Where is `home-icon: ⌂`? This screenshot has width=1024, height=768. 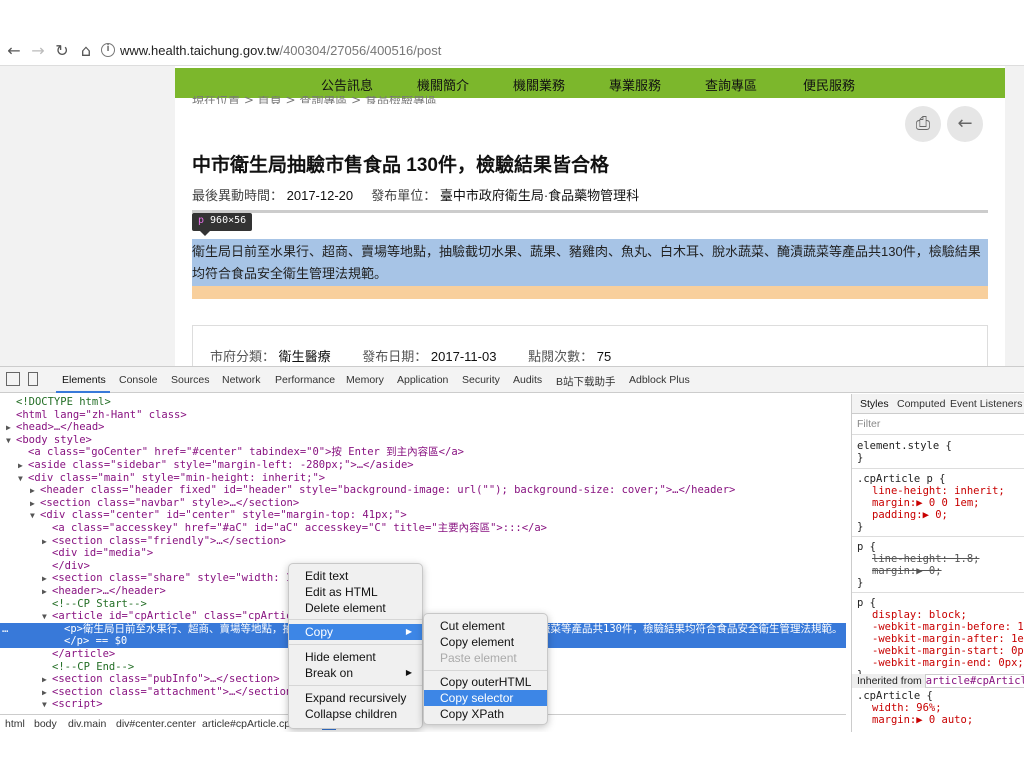
home-icon: ⌂ is located at coordinates (86, 51).